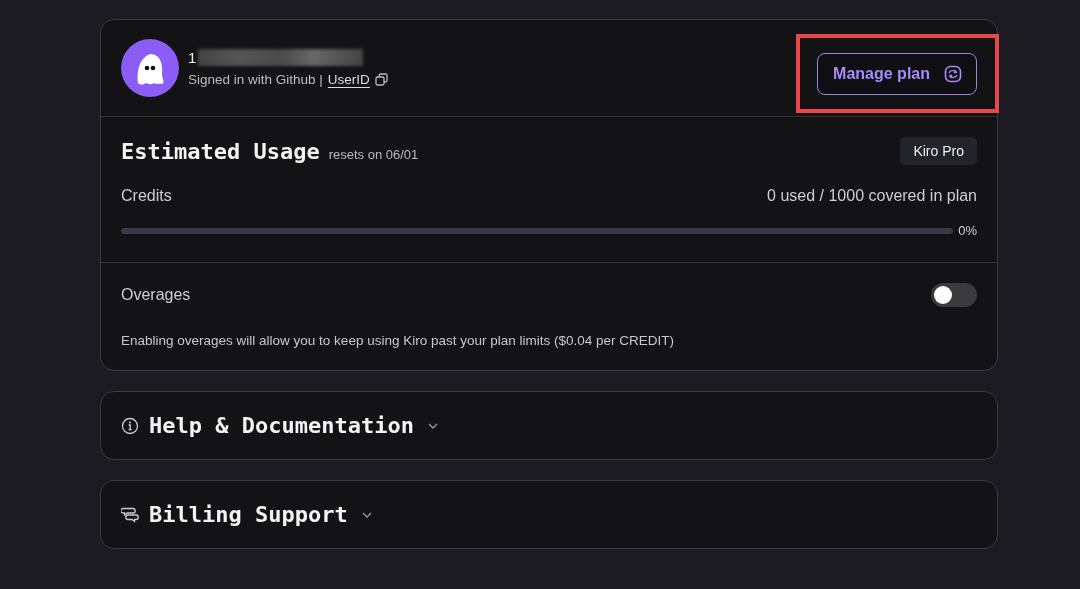 Image resolution: width=1080 pixels, height=589 pixels. What do you see at coordinates (269, 425) in the screenshot?
I see `section-header: Help & Documentation` at bounding box center [269, 425].